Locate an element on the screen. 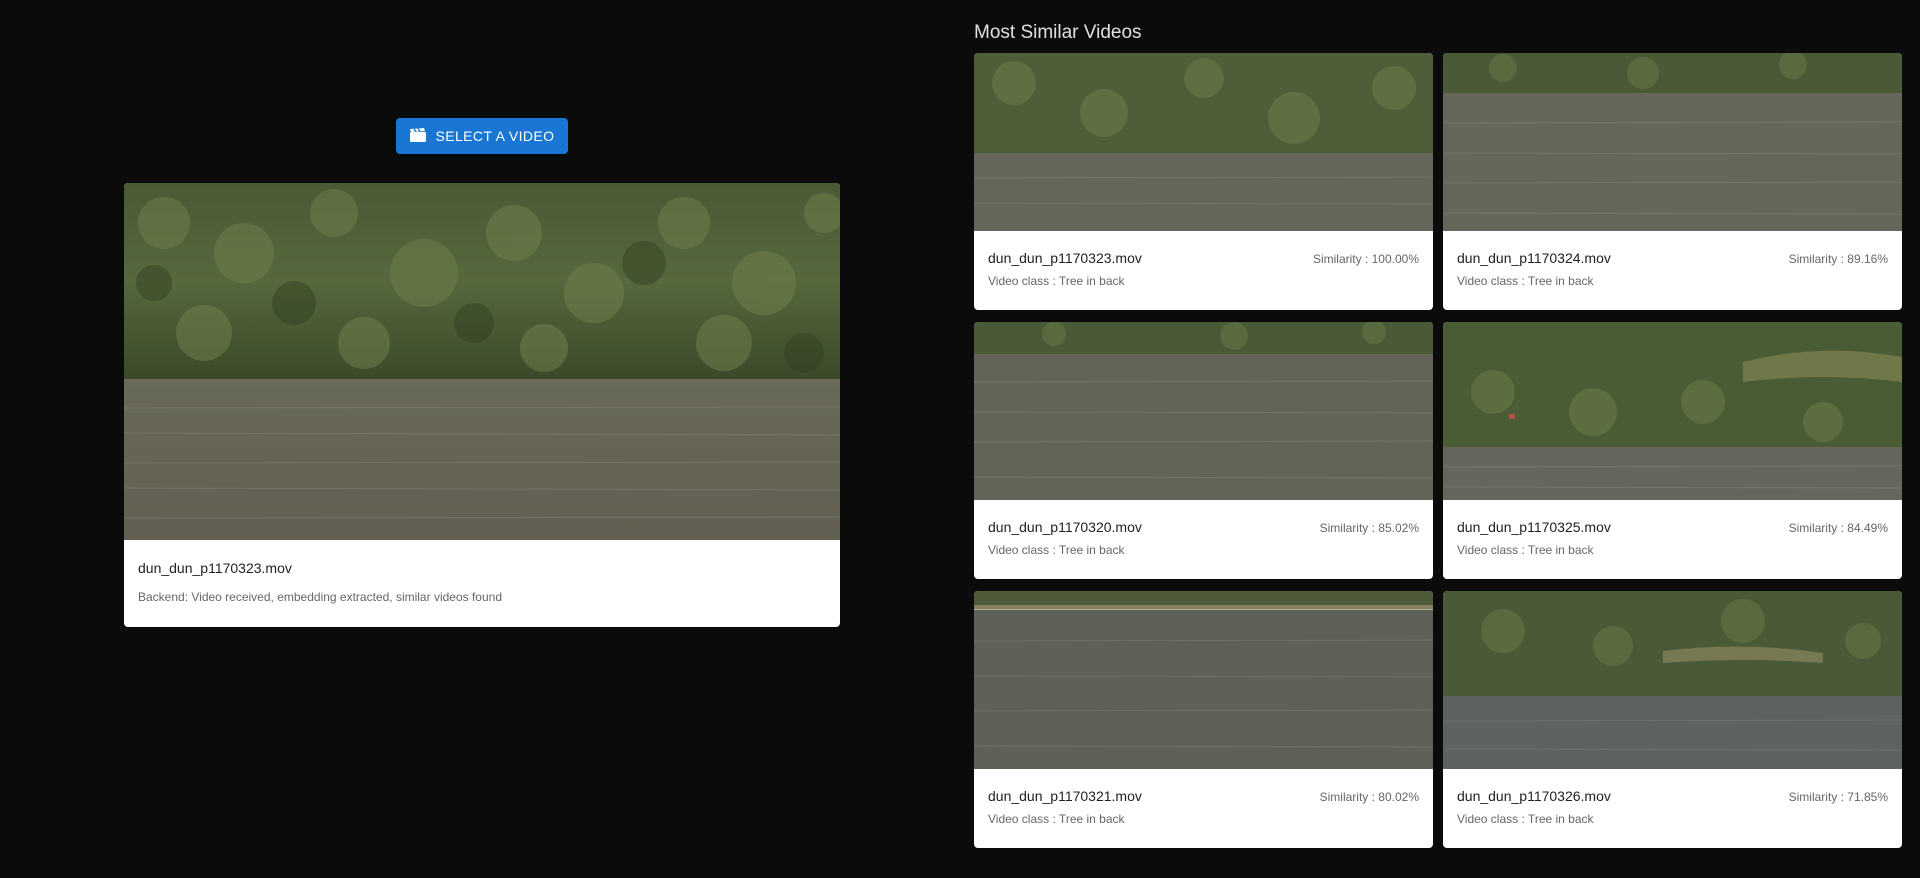 The image size is (1920, 878). similar-videos-title: Most Similar Videos is located at coordinates (1058, 32).